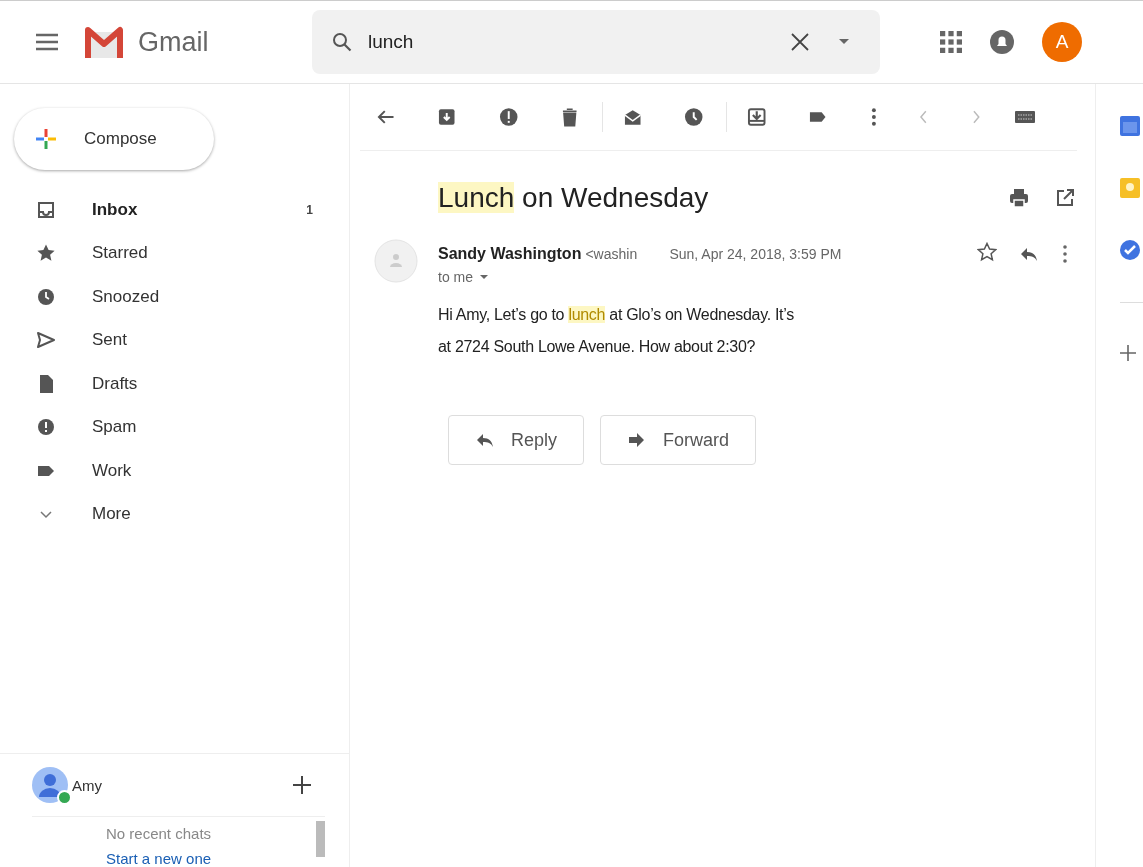  Describe the element at coordinates (800, 42) in the screenshot. I see `close-icon` at that location.